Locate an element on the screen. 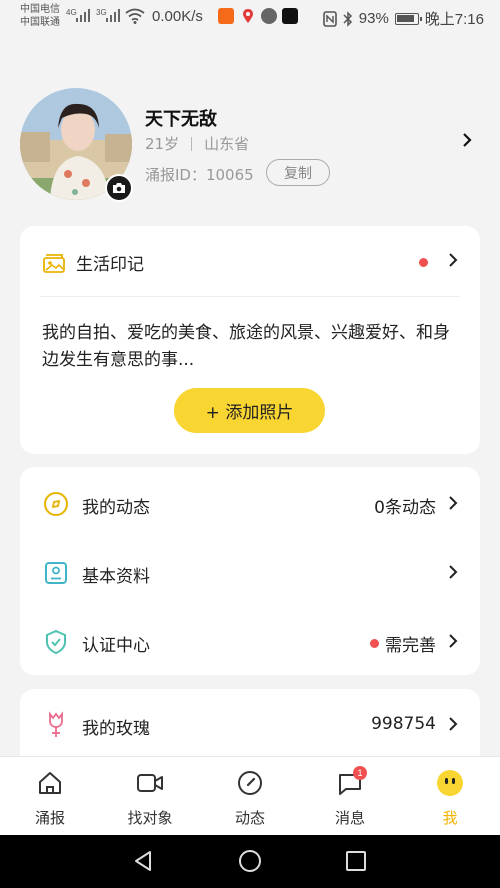  tab-dynamics: 动态 is located at coordinates (250, 796).